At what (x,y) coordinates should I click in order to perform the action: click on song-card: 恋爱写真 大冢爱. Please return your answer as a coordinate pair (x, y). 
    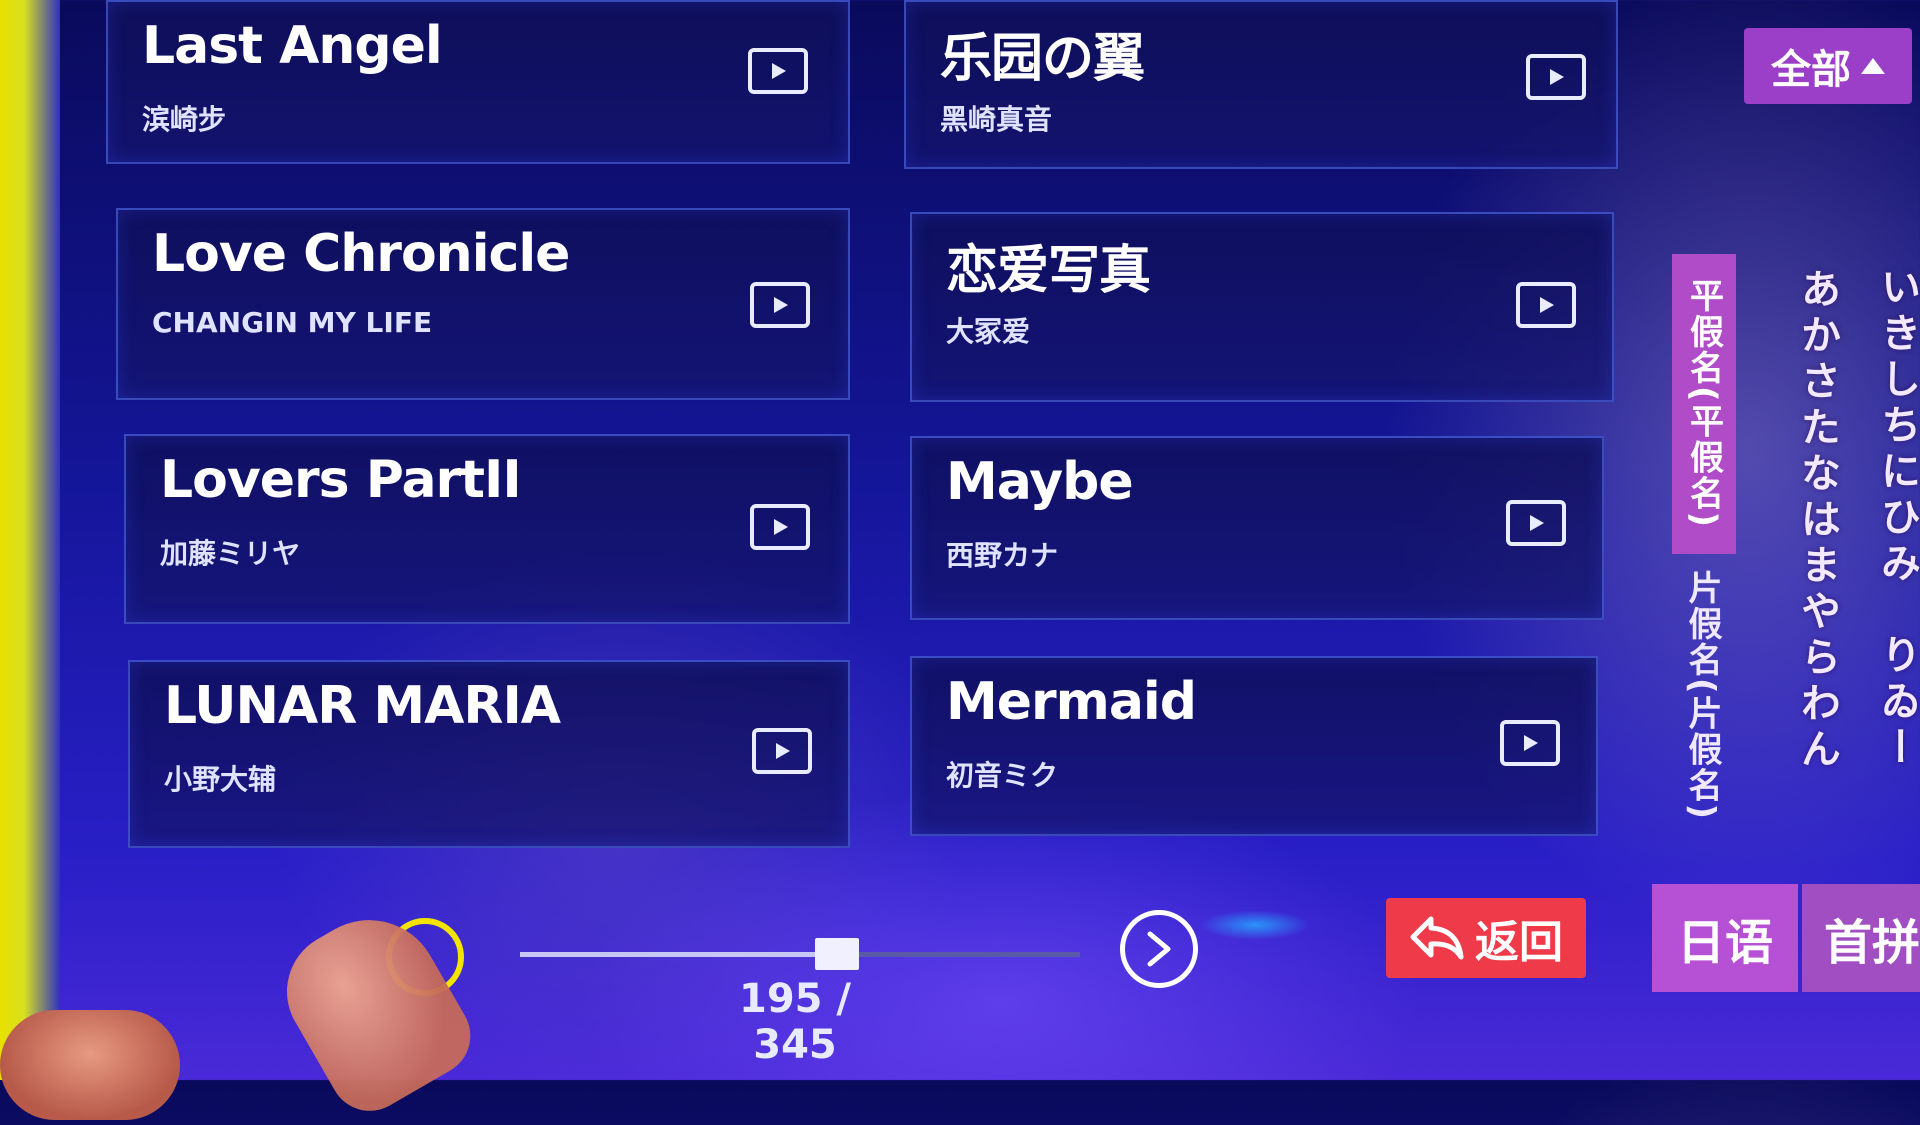
    Looking at the image, I should click on (1262, 307).